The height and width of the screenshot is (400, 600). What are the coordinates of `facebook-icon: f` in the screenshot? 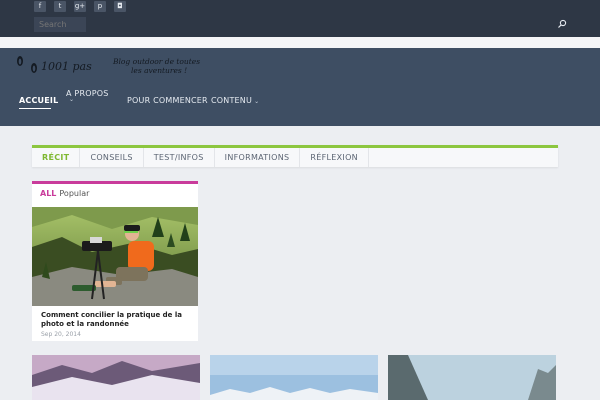 It's located at (40, 6).